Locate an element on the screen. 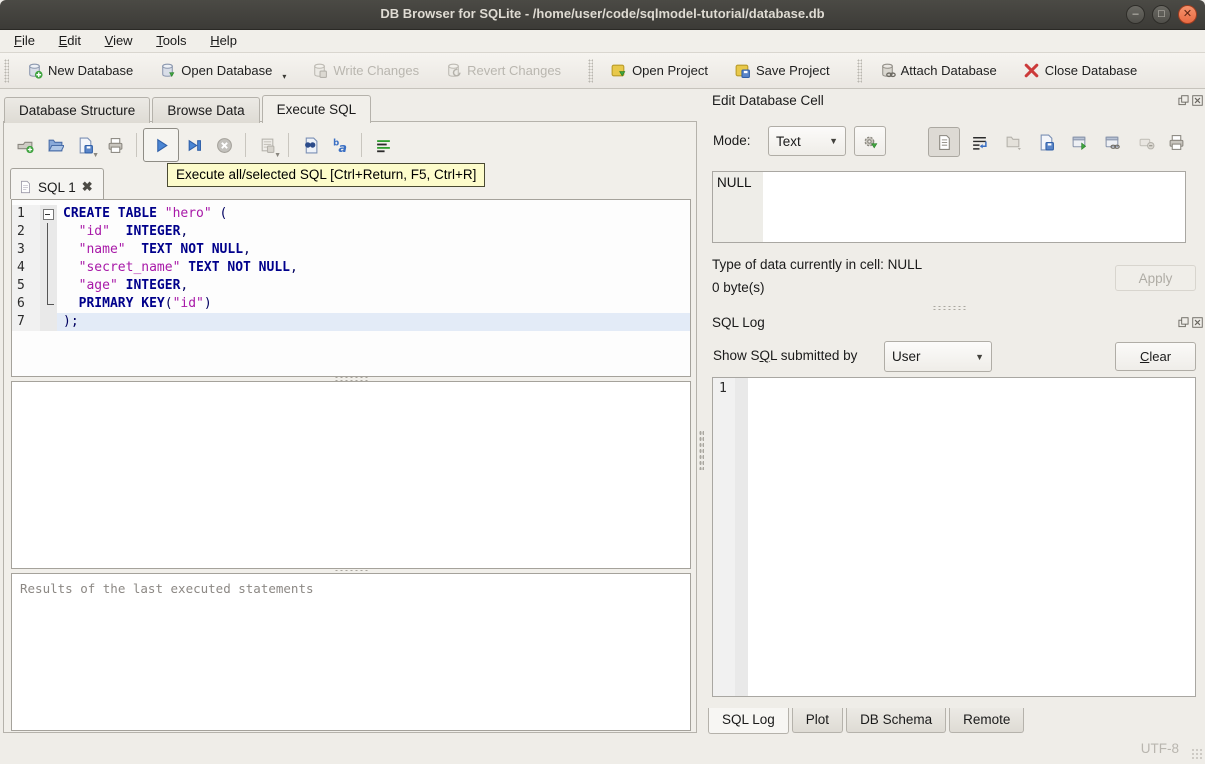 This screenshot has height=764, width=1205. tab-remote: Remote is located at coordinates (987, 720).